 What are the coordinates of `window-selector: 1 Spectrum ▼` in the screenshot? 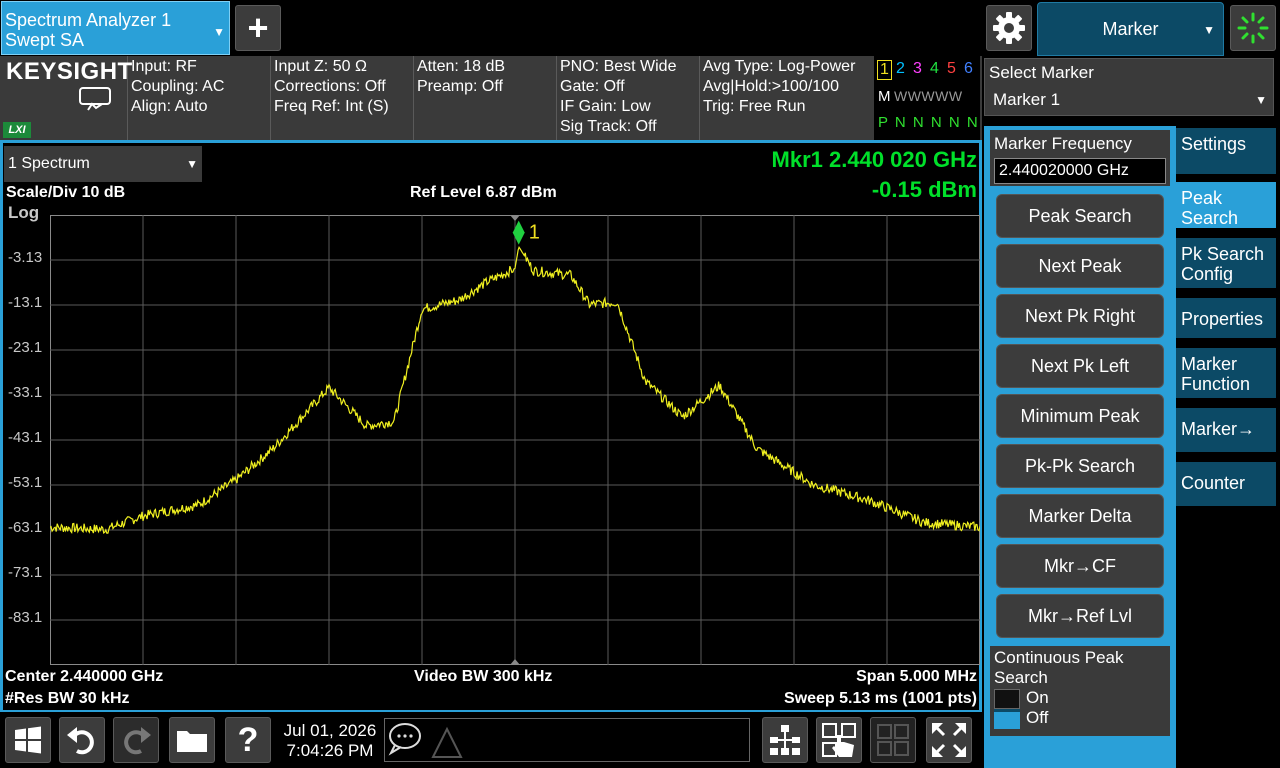 It's located at (103, 164).